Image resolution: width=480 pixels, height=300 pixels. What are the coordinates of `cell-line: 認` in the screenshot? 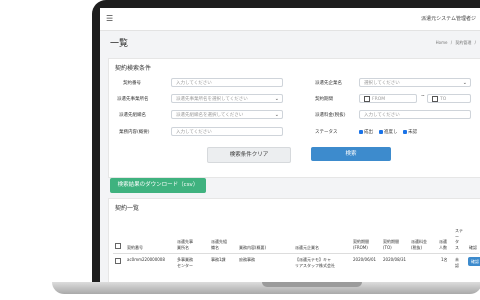 It's located at (457, 265).